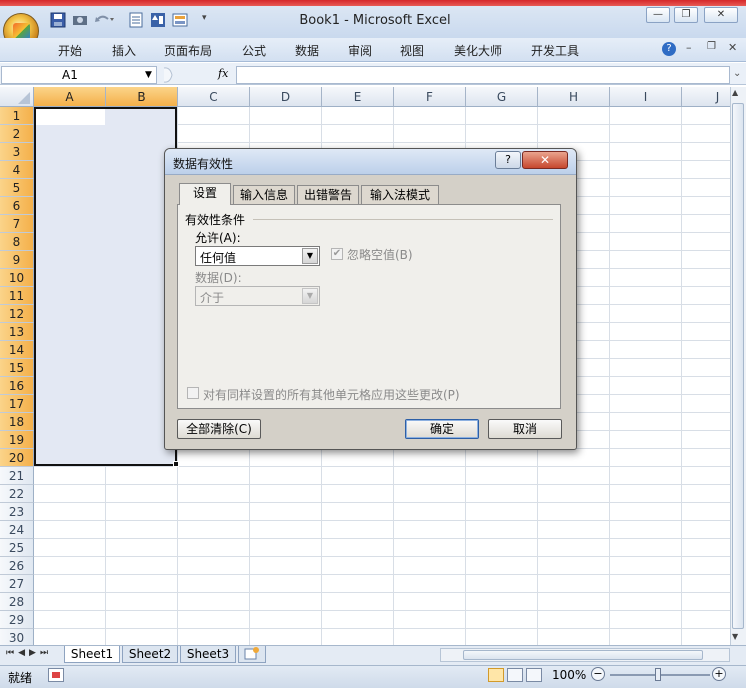 This screenshot has height=688, width=746. What do you see at coordinates (735, 636) in the screenshot?
I see `scroll-down-icon: ▼` at bounding box center [735, 636].